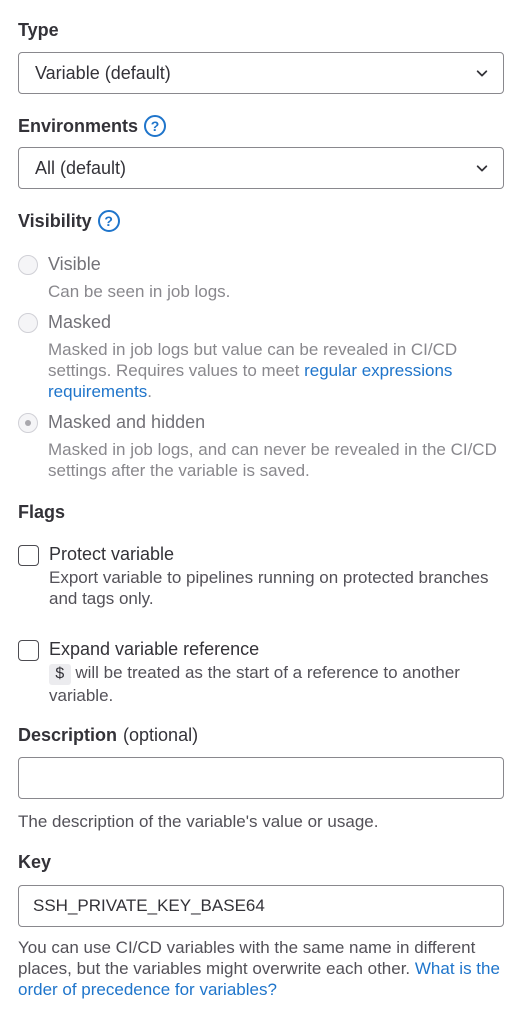 Image resolution: width=516 pixels, height=1024 pixels. I want to click on visibility-option-desc: Can be seen in job logs., so click(139, 291).